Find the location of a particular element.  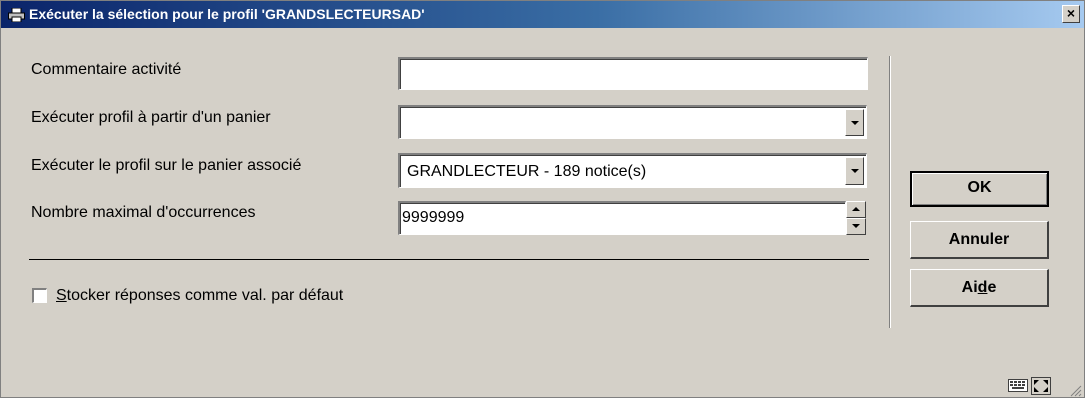

basket-select is located at coordinates (632, 122).